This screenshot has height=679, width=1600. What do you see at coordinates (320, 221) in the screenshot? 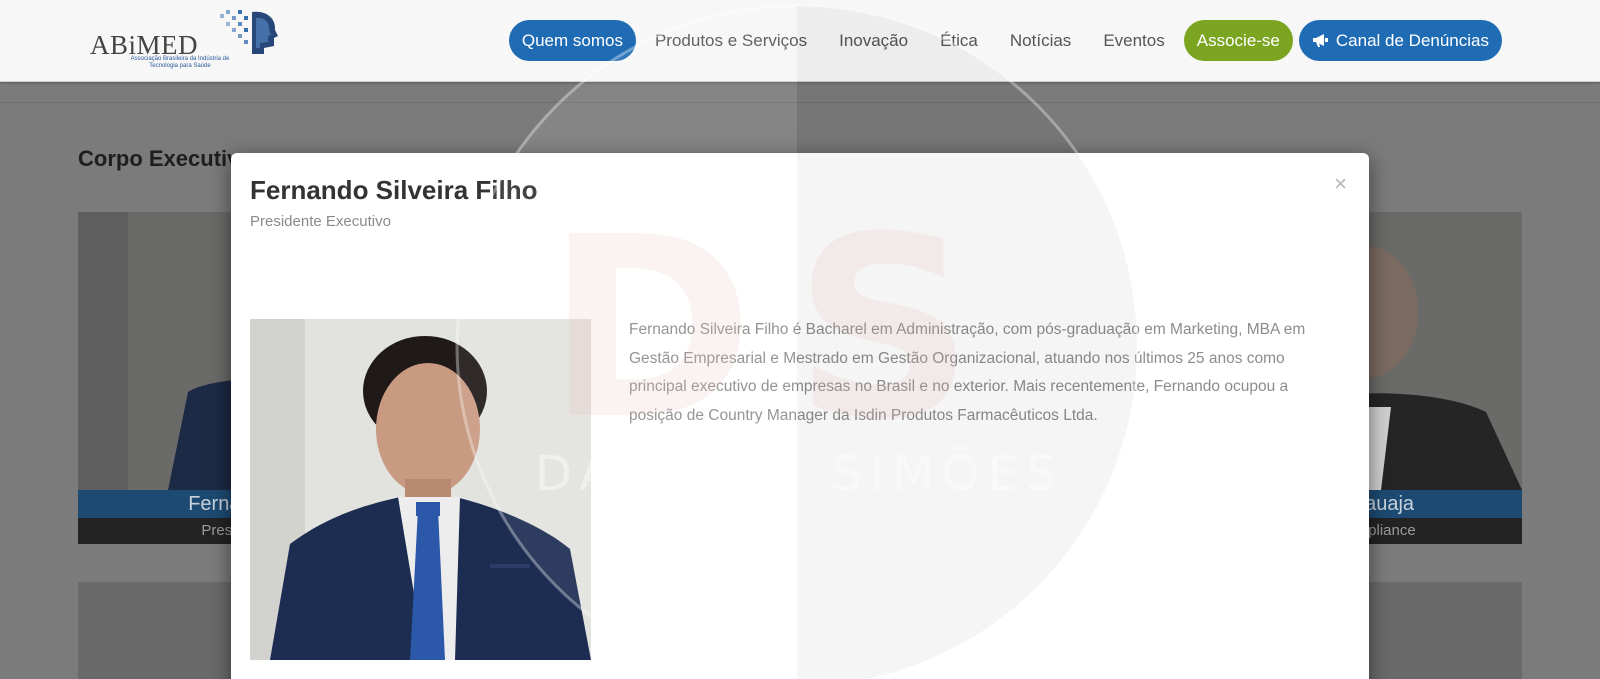
I see `modal-subtitle: Presidente Executivo` at bounding box center [320, 221].